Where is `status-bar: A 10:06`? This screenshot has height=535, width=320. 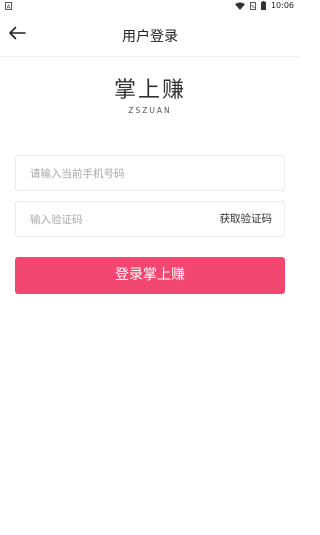
status-bar: A 10:06 is located at coordinates (150, 7).